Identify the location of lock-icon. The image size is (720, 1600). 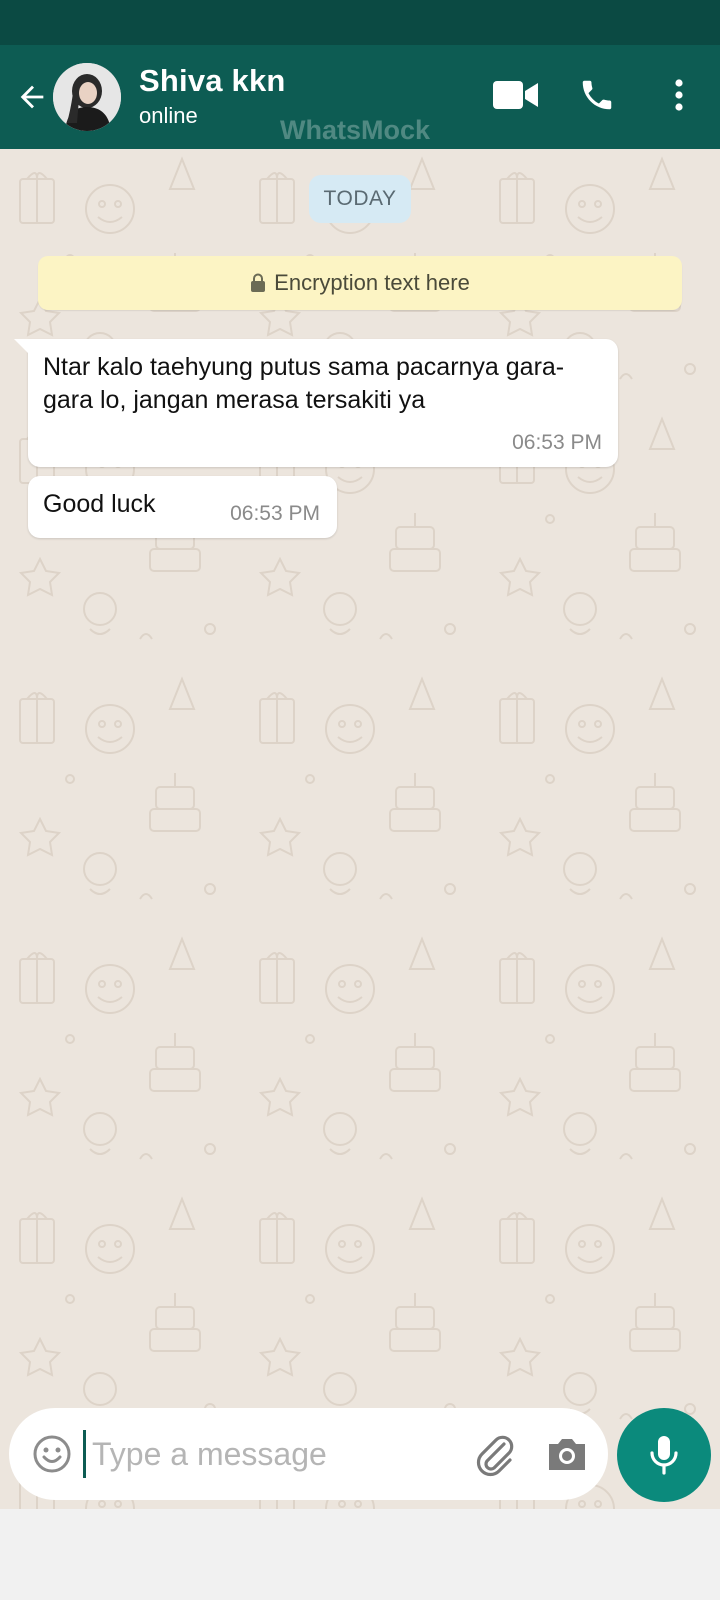
(258, 282).